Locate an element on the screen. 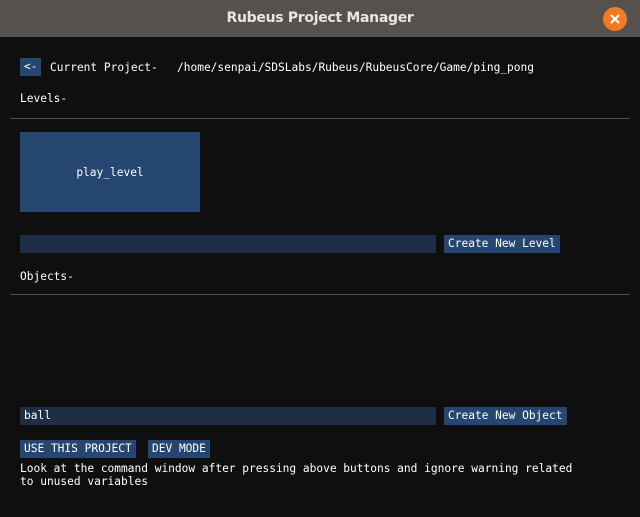 The image size is (640, 517). title-bar: Rubeus Project Manager is located at coordinates (320, 18).